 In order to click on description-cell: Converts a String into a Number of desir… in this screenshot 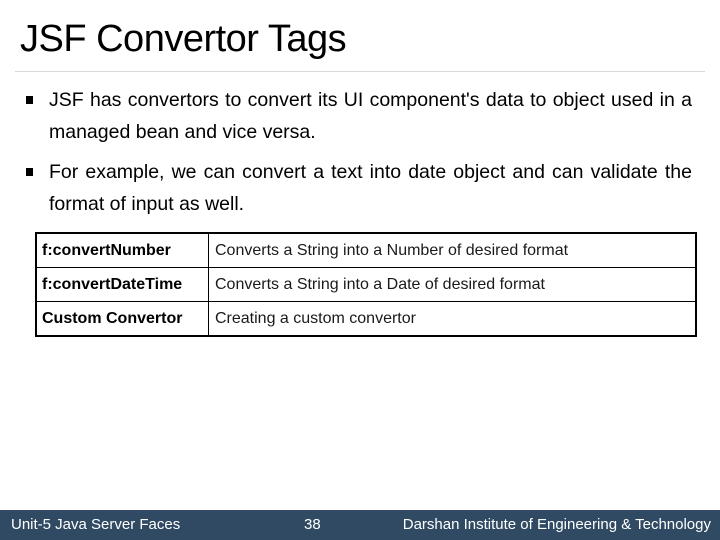, I will do `click(452, 250)`.